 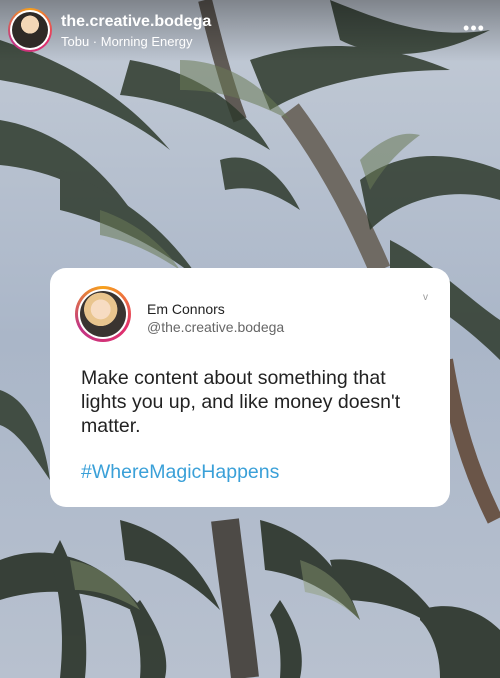 I want to click on author-avatar-border, so click(x=103, y=314).